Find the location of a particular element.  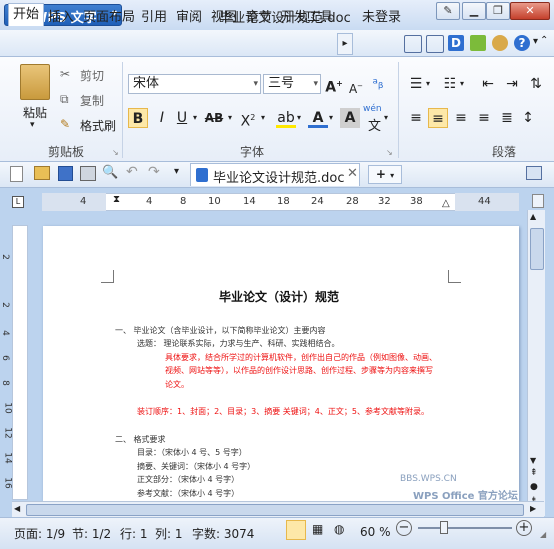

status-page: 页面: 1/9 is located at coordinates (39, 533).